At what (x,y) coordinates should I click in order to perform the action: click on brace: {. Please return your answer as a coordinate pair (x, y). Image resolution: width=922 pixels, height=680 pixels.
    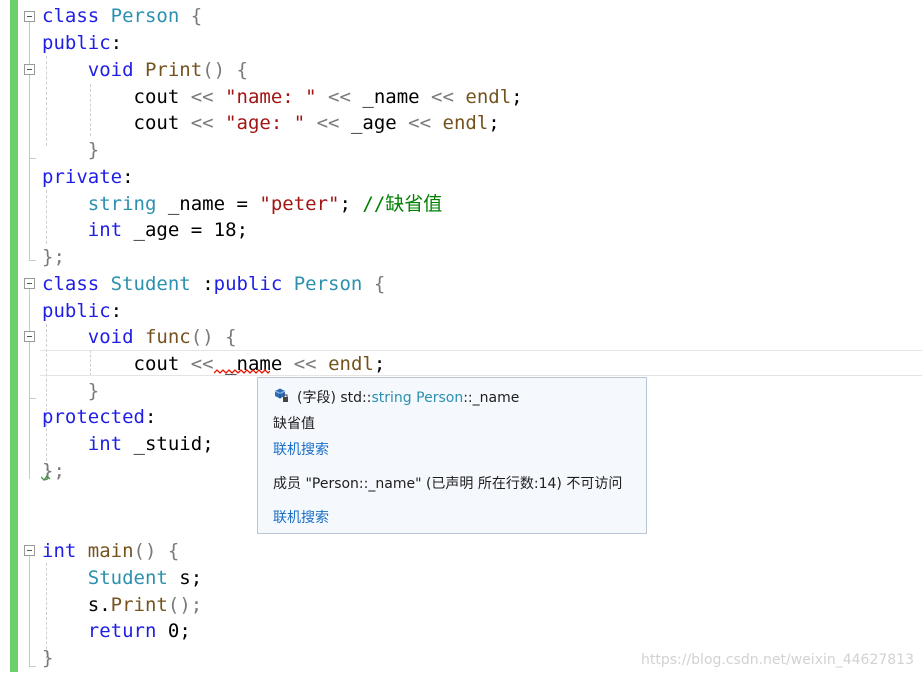
    Looking at the image, I should click on (379, 284).